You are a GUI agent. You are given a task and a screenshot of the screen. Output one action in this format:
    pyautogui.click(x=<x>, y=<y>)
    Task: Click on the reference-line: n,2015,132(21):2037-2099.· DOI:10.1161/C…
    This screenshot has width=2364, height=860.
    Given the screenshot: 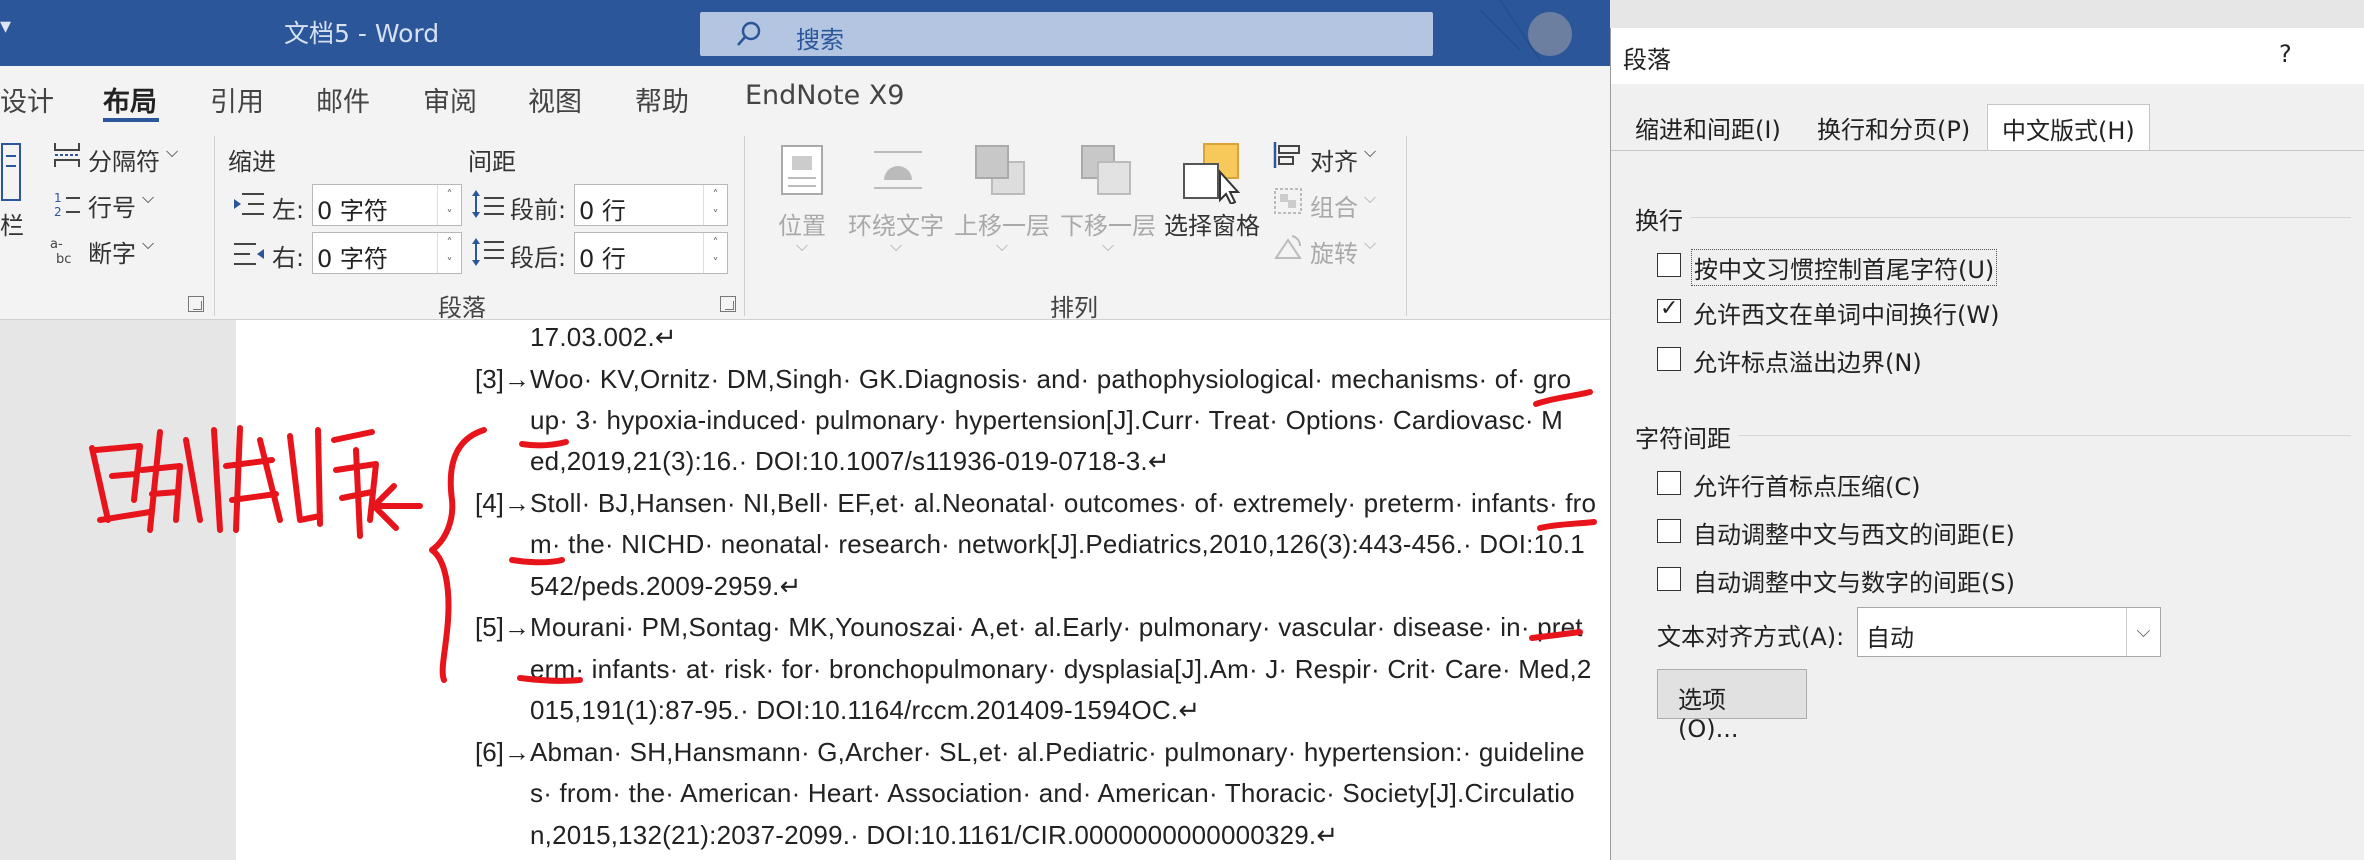 What is the action you would take?
    pyautogui.click(x=934, y=835)
    